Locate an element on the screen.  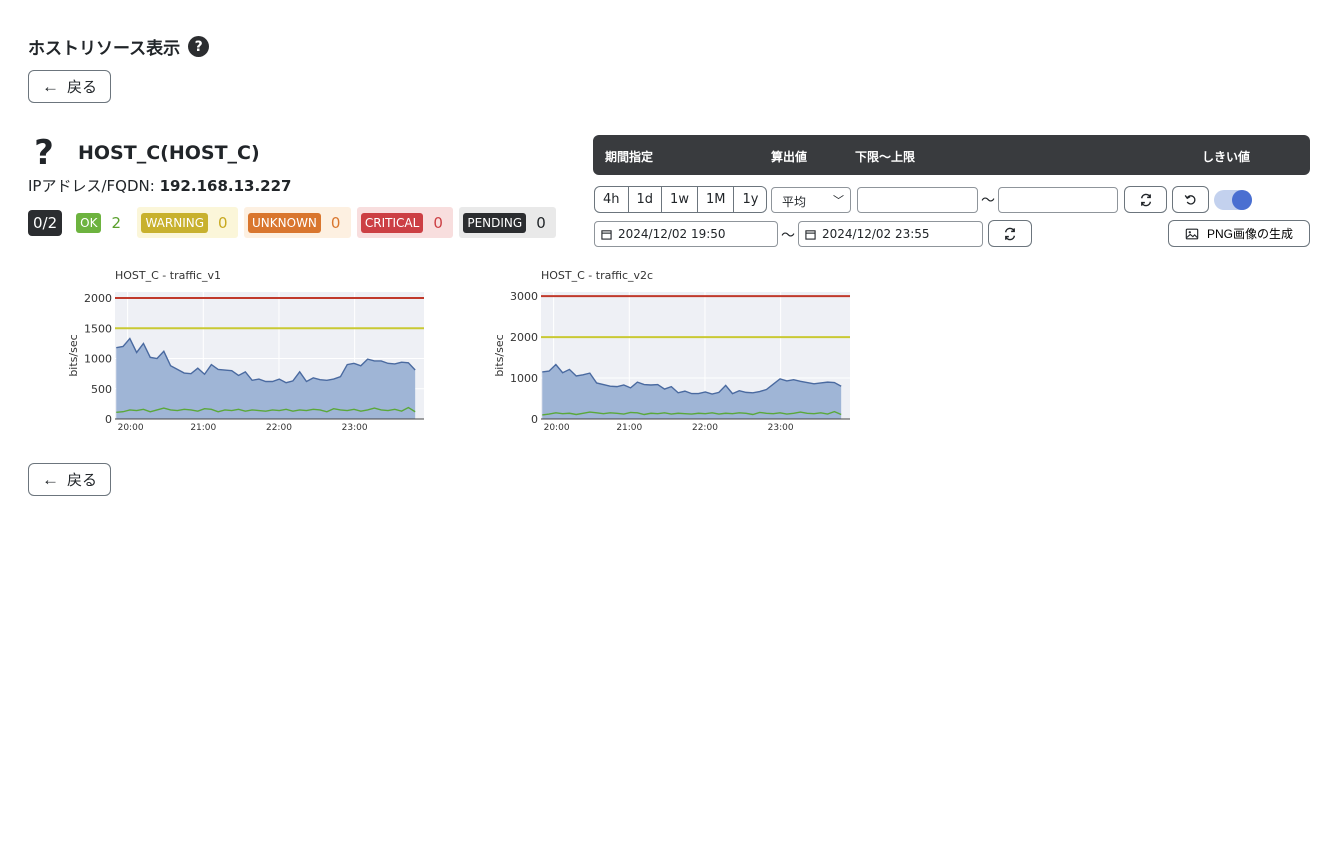
period-button-1d: 1d is located at coordinates (645, 199).